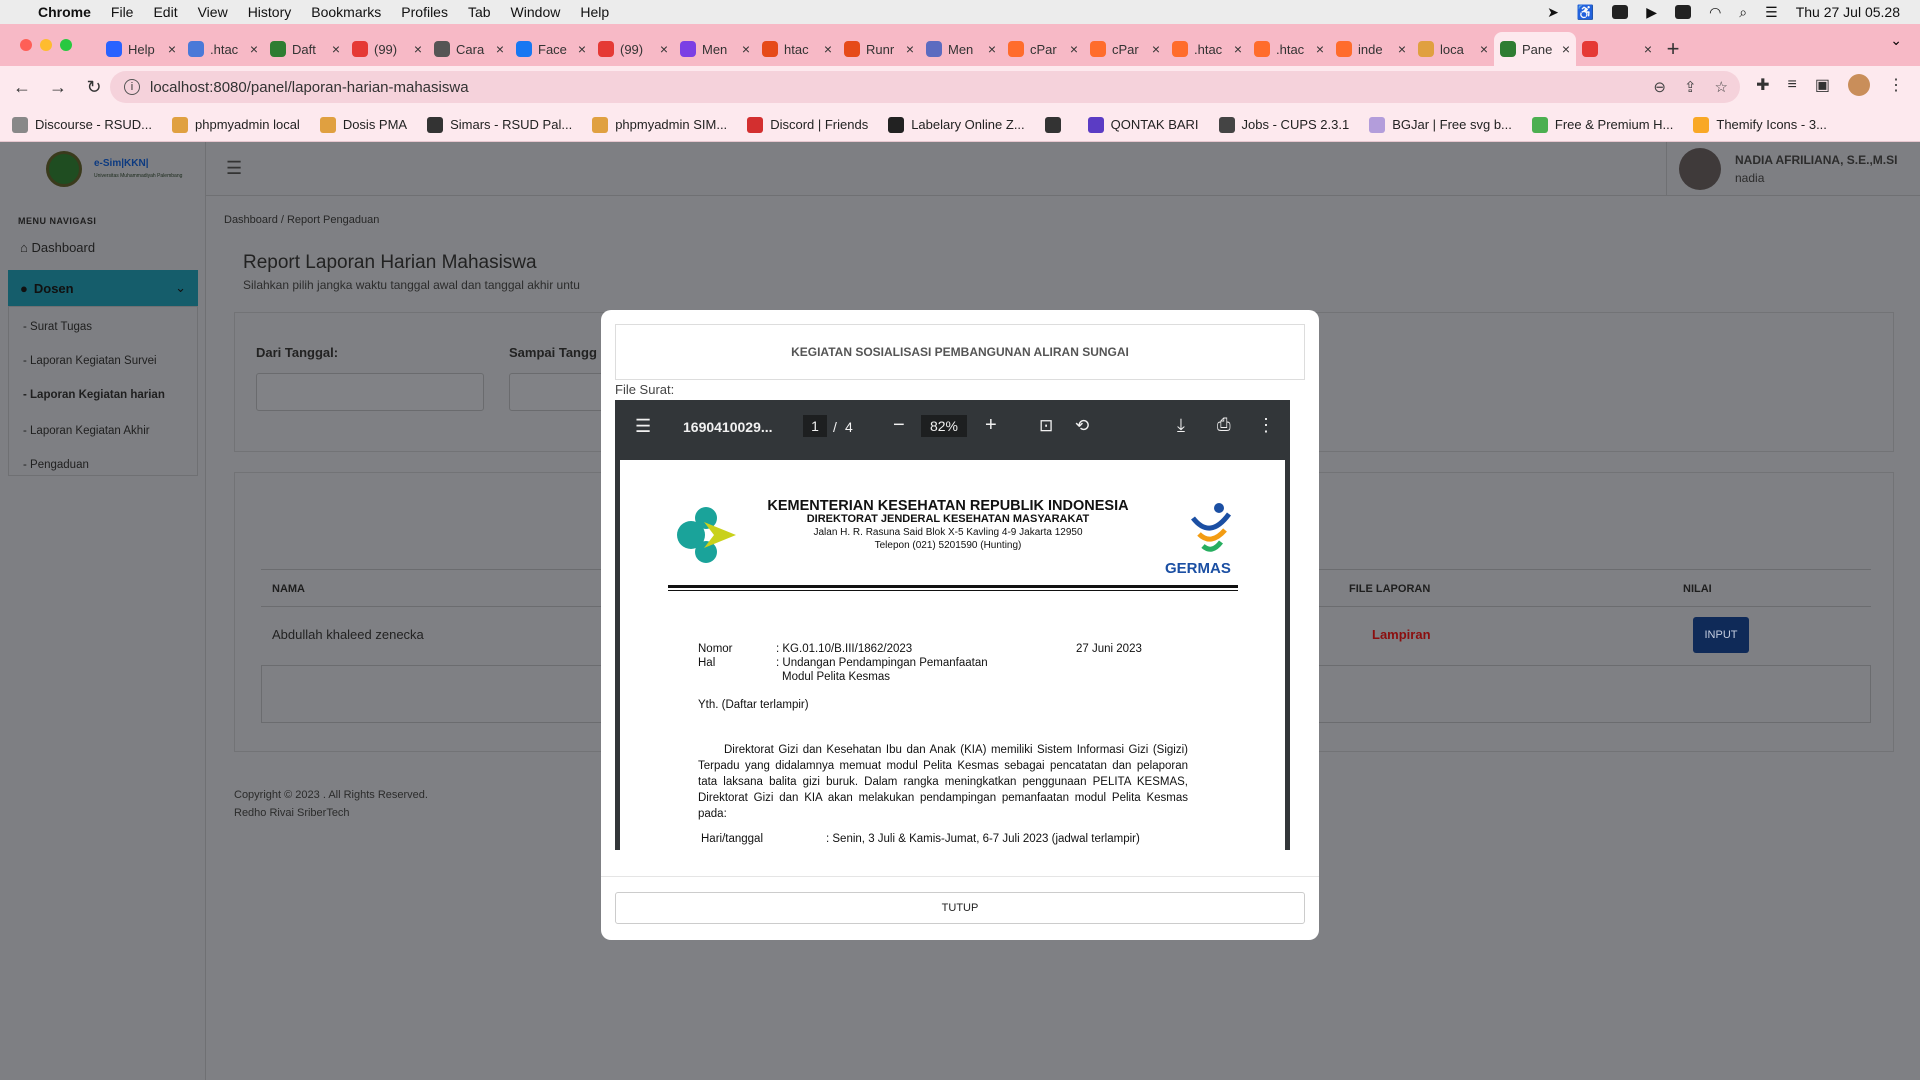 The width and height of the screenshot is (1920, 1080). I want to click on tab-5: Face ×, so click(551, 49).